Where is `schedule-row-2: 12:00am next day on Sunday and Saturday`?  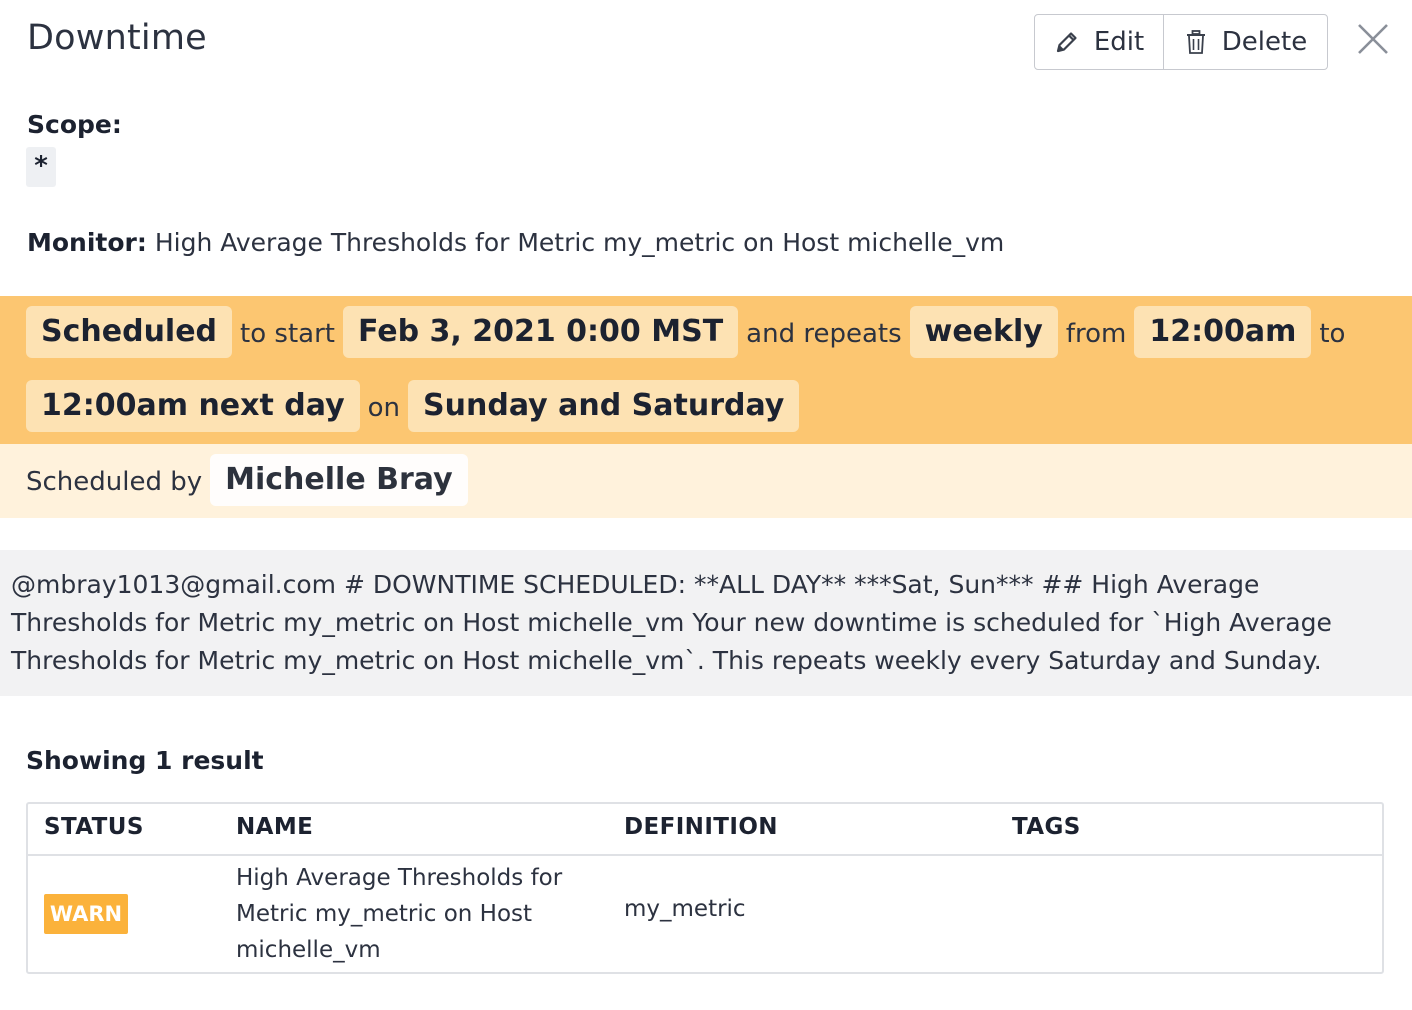 schedule-row-2: 12:00am next day on Sunday and Saturday is located at coordinates (413, 406).